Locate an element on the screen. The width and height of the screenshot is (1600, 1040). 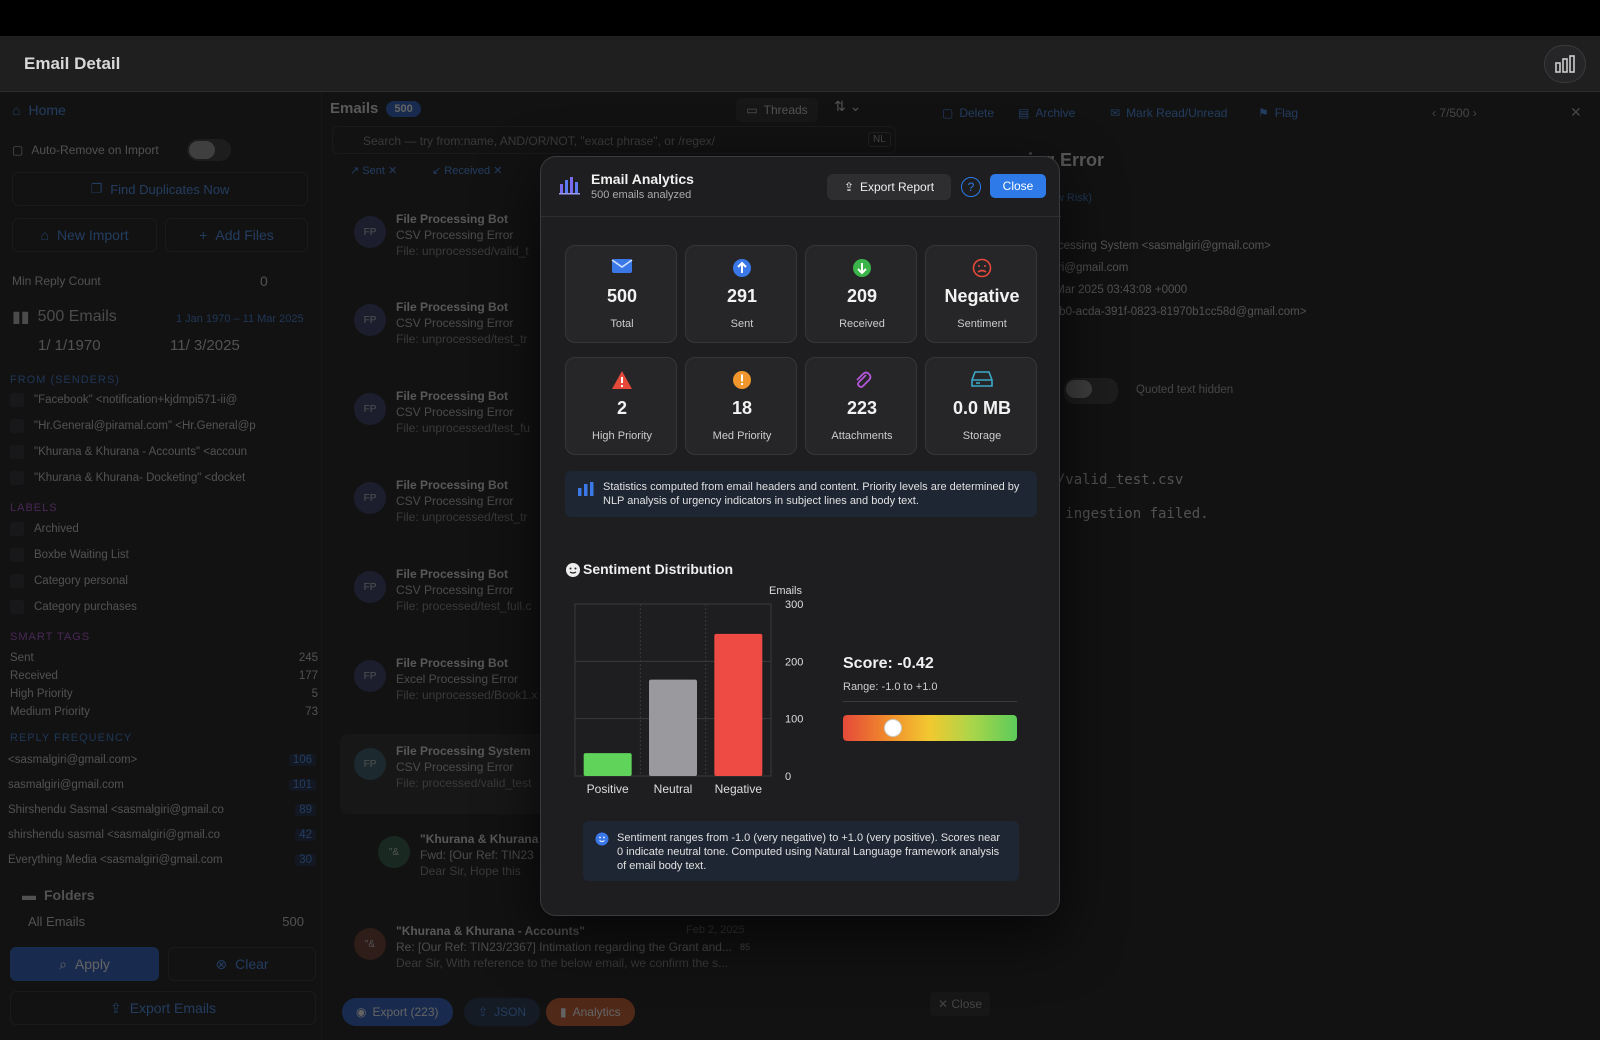
stat-card-attachments: 223 Attachments is located at coordinates (861, 406).